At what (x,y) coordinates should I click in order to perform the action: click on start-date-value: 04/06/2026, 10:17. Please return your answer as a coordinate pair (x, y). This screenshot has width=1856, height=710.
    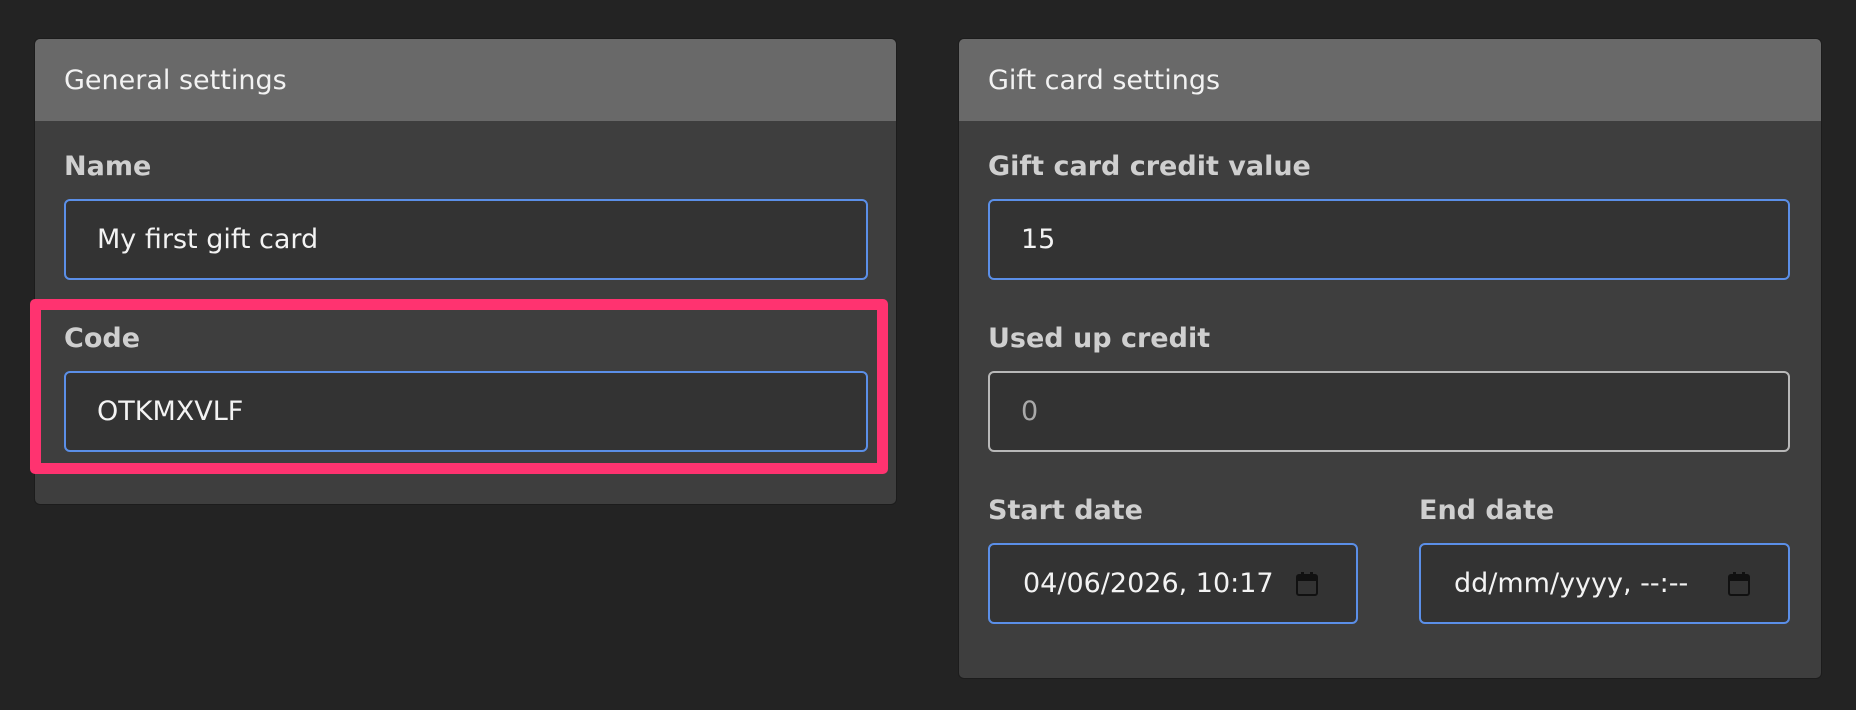
    Looking at the image, I should click on (1148, 583).